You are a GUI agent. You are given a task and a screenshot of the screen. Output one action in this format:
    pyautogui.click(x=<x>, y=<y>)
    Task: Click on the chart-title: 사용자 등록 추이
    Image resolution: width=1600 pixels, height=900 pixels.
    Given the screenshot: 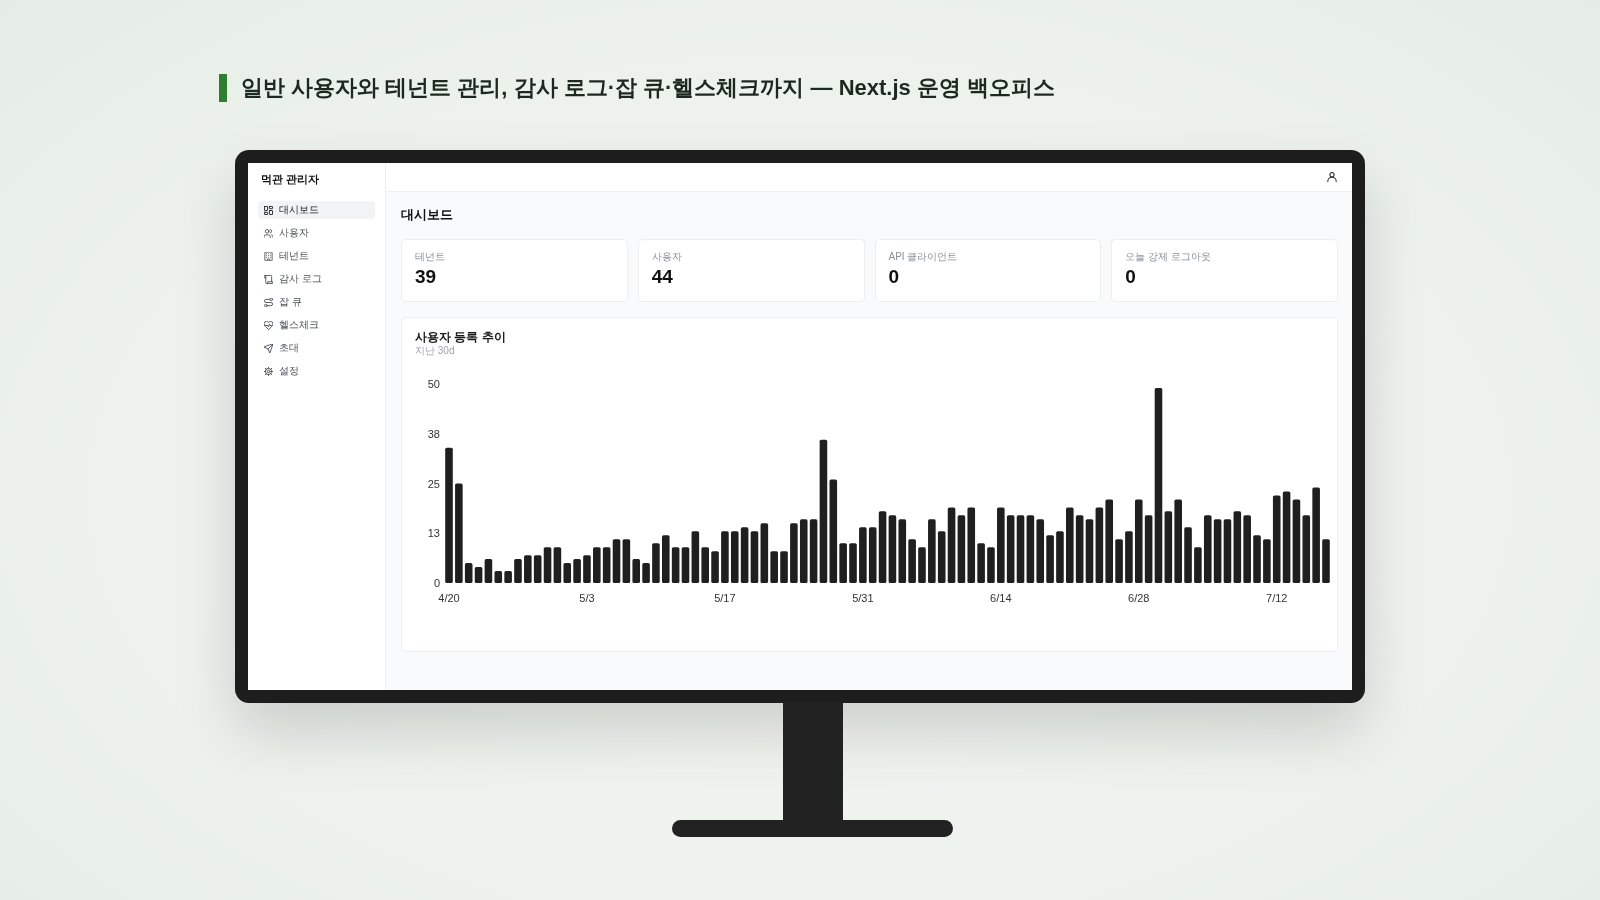 What is the action you would take?
    pyautogui.click(x=460, y=337)
    